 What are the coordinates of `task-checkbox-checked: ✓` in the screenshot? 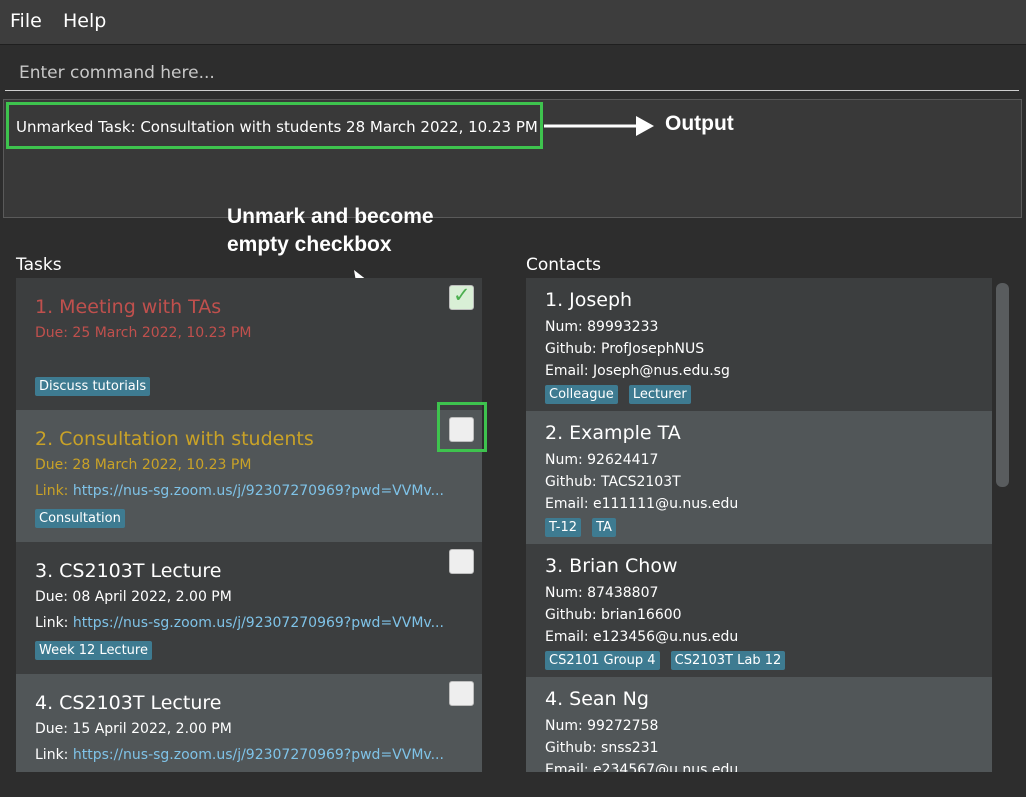 It's located at (461, 296).